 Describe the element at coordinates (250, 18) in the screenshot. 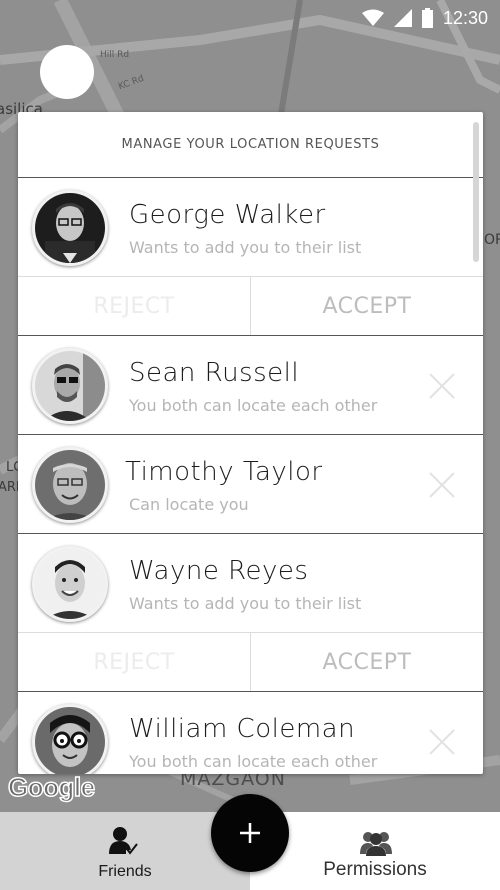

I see `status-bar: 12:30` at that location.